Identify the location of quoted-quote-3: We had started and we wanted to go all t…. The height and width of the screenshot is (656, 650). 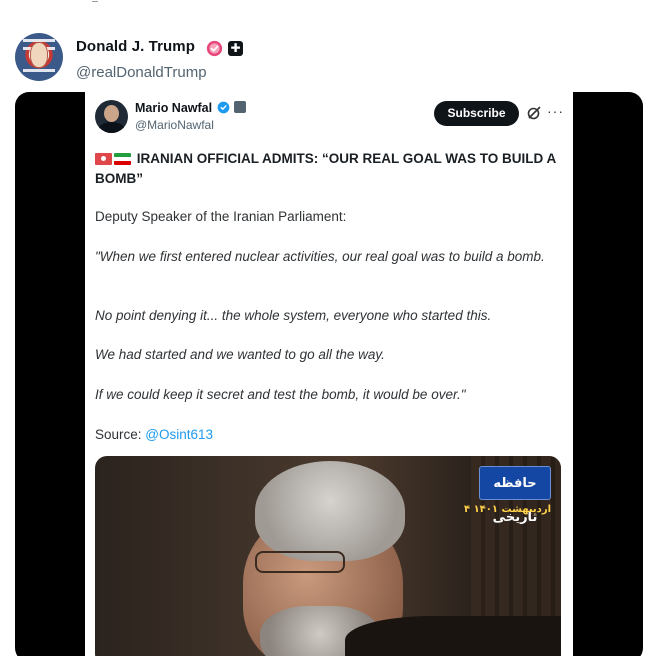
(240, 354).